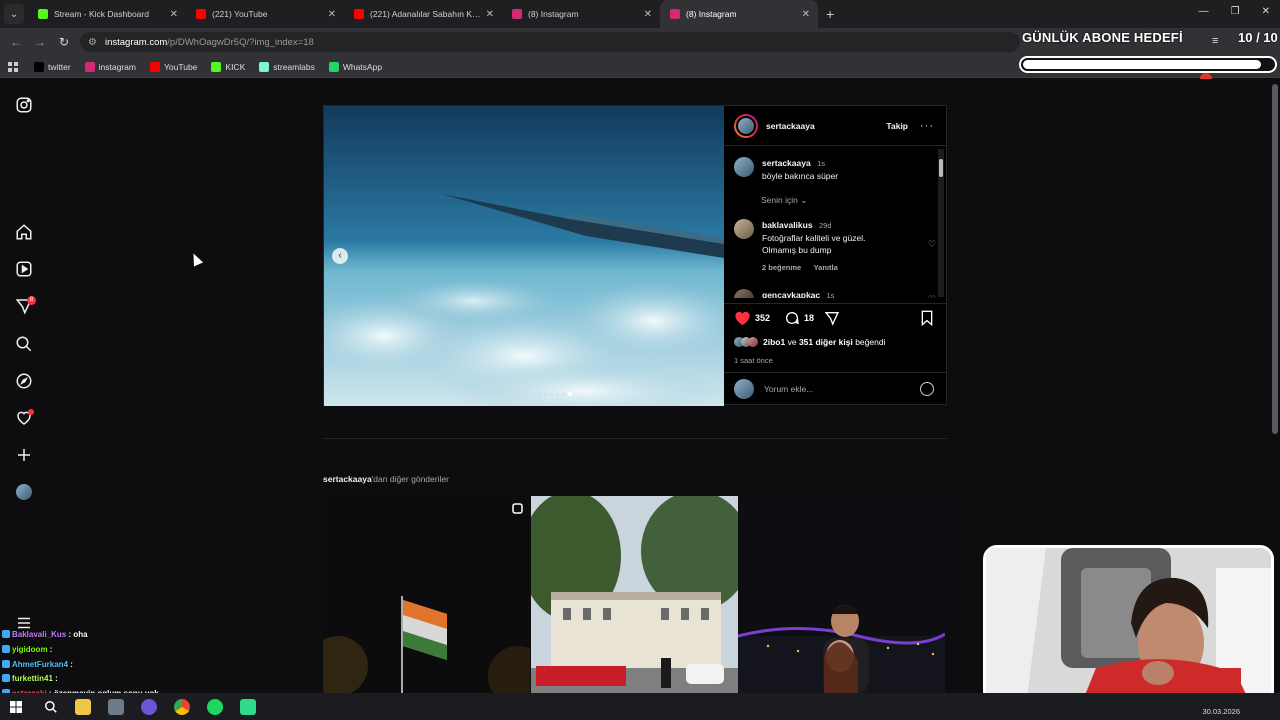  What do you see at coordinates (347, 479) in the screenshot?
I see `more-posts-user: sertackaaya` at bounding box center [347, 479].